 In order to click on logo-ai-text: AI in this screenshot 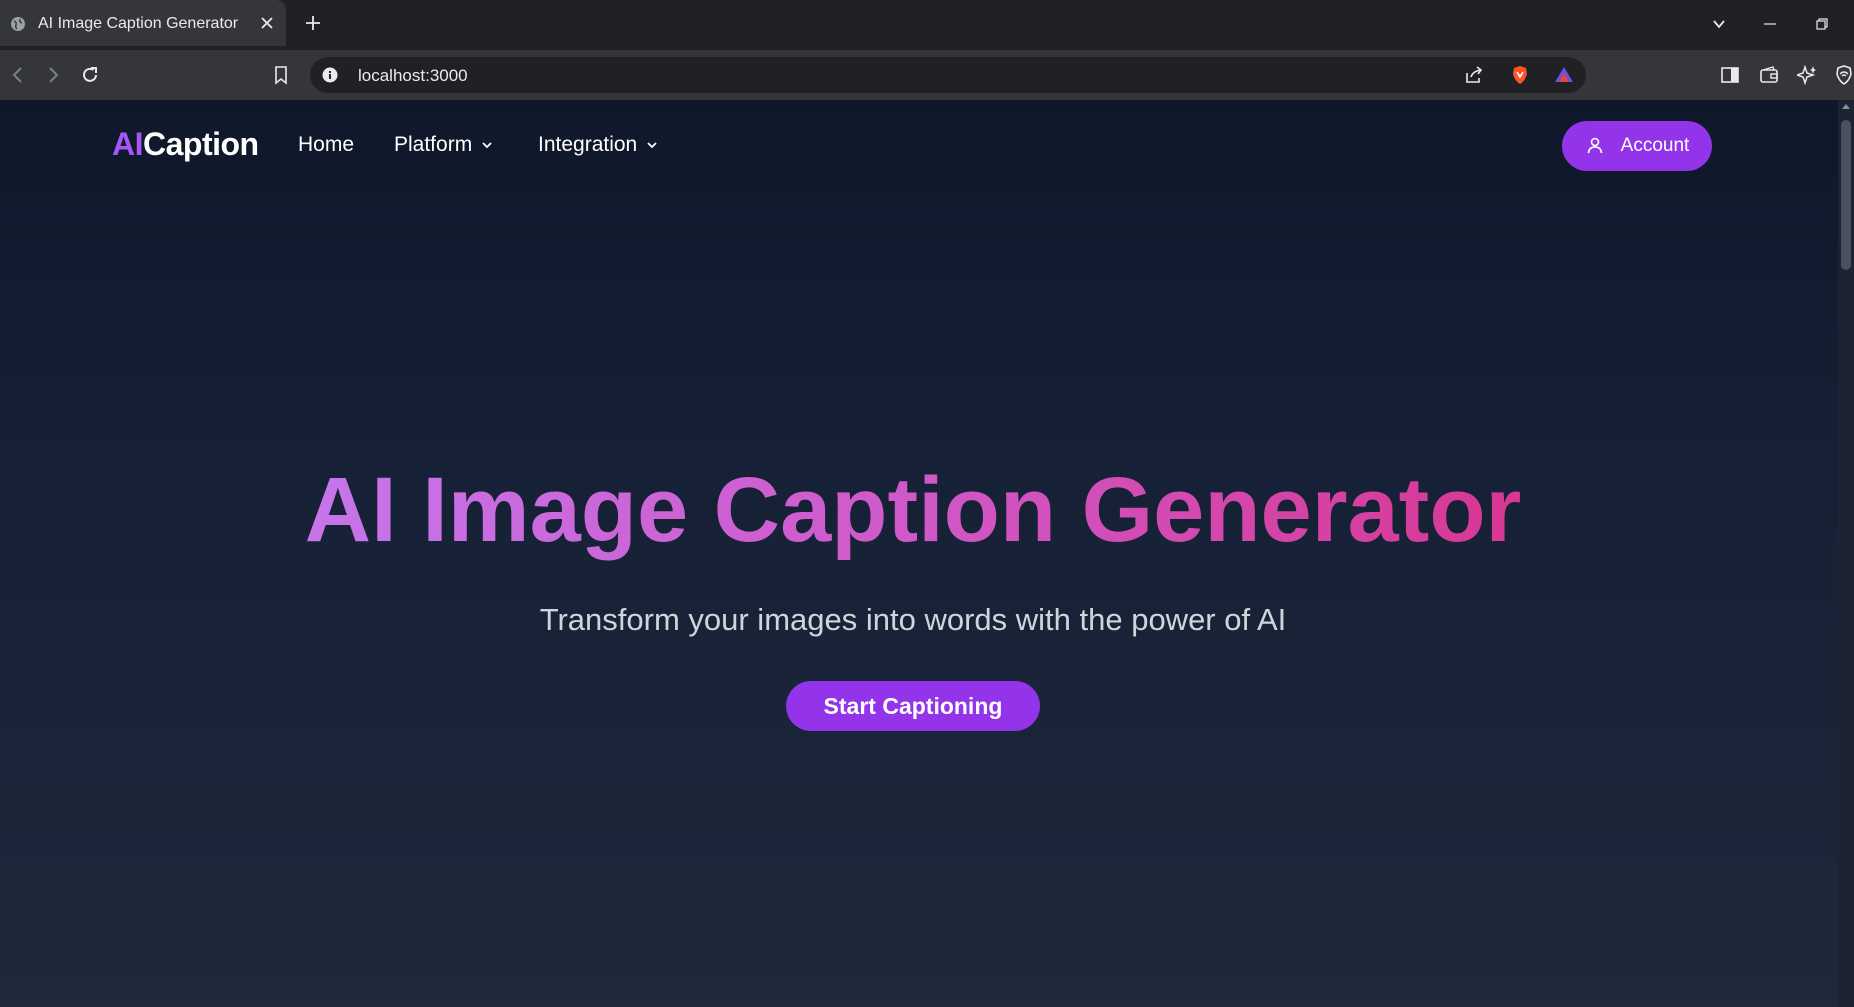, I will do `click(128, 144)`.